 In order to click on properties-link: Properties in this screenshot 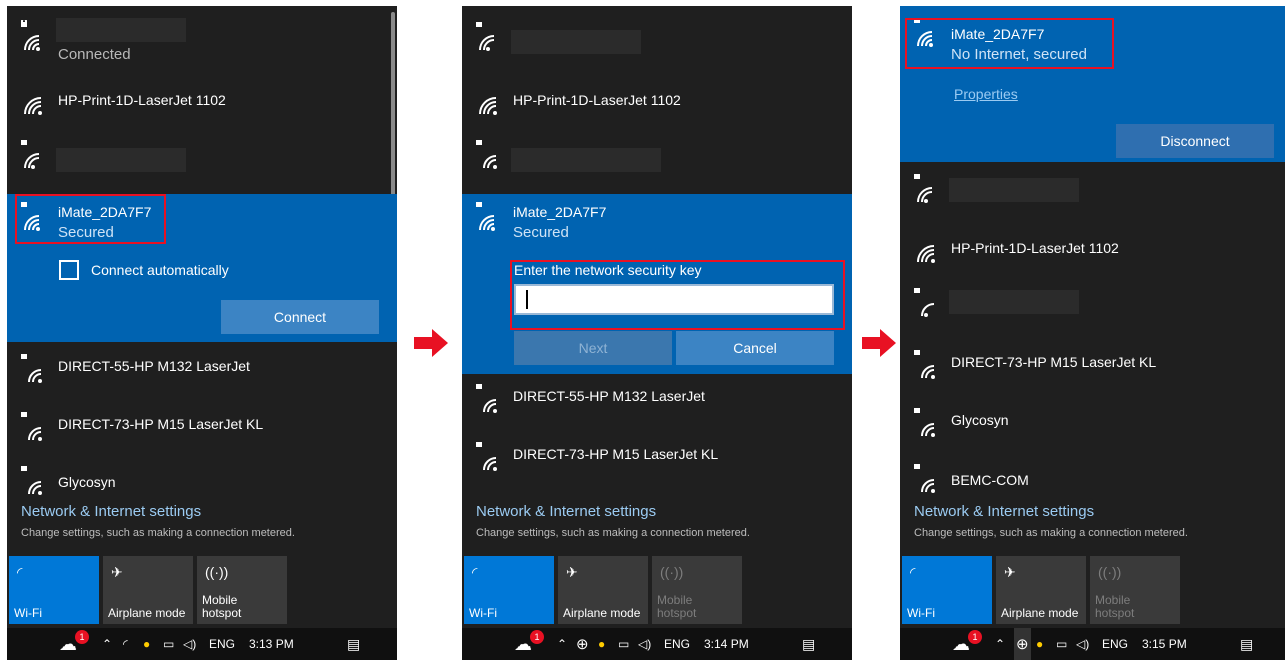, I will do `click(986, 94)`.